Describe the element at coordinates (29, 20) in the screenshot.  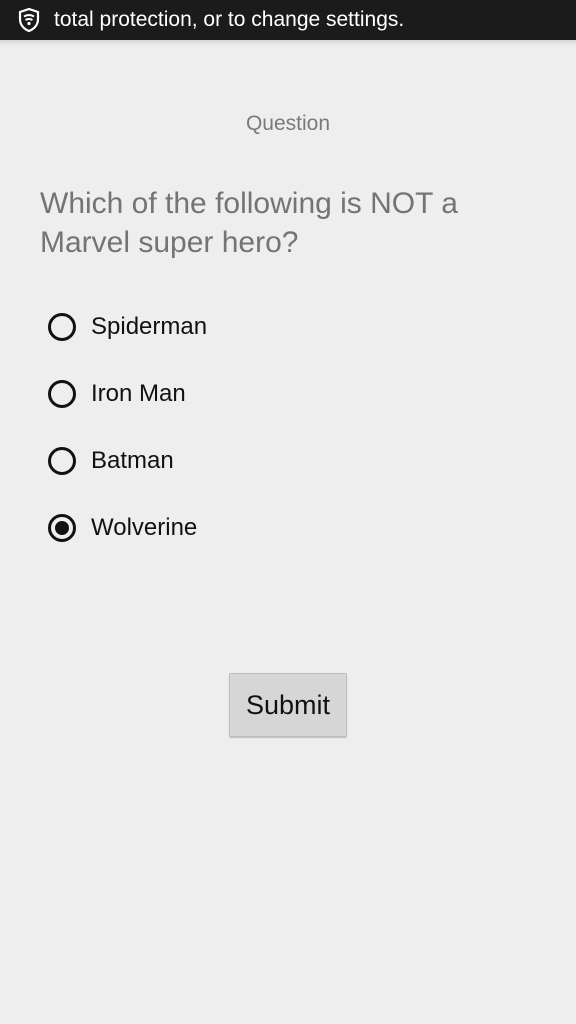
I see `shield-icon` at that location.